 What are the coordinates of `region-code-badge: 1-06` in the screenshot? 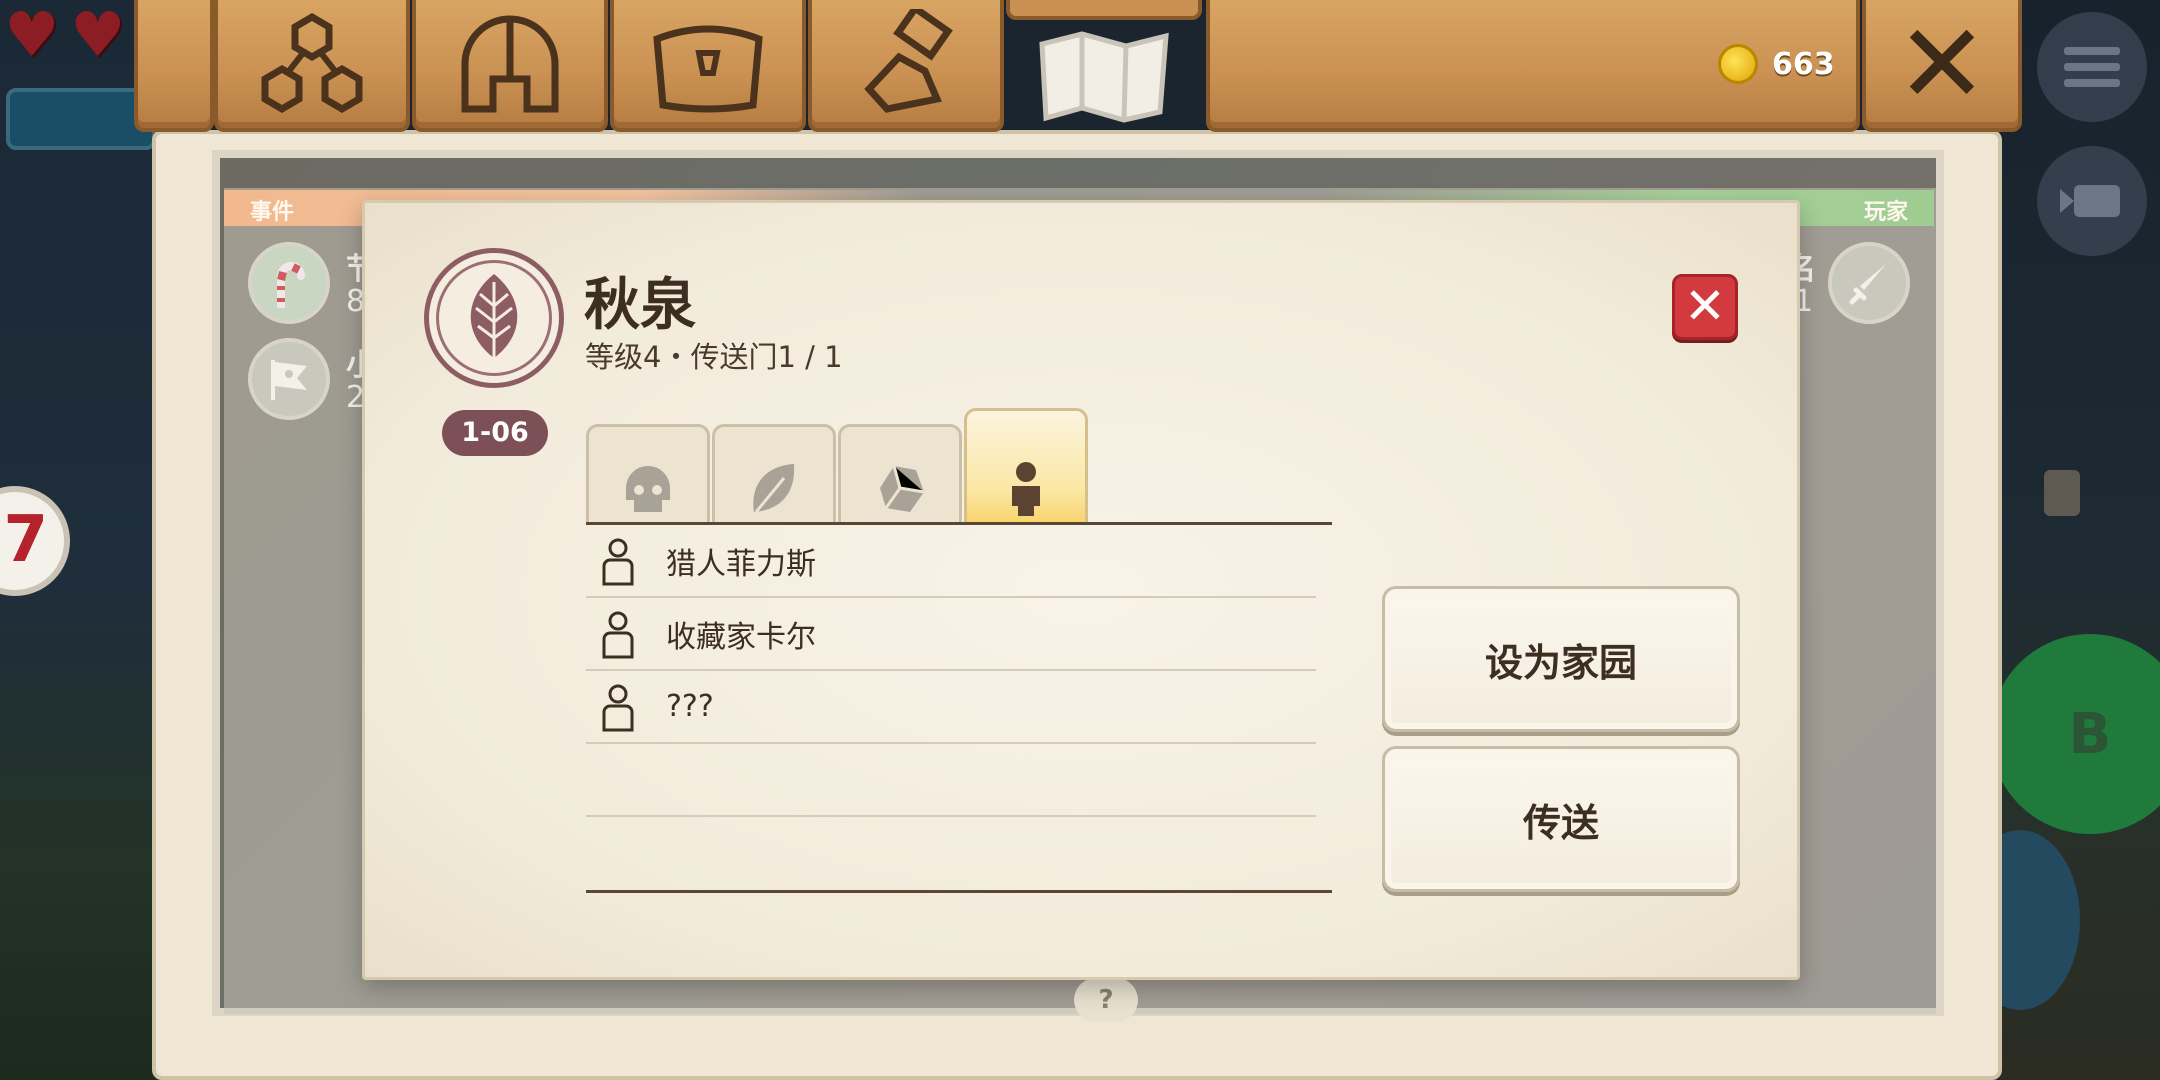 It's located at (495, 433).